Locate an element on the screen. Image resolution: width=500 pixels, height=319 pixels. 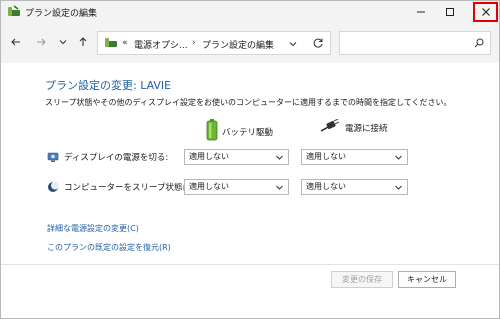
breadcrumb-overflow: « is located at coordinates (125, 43).